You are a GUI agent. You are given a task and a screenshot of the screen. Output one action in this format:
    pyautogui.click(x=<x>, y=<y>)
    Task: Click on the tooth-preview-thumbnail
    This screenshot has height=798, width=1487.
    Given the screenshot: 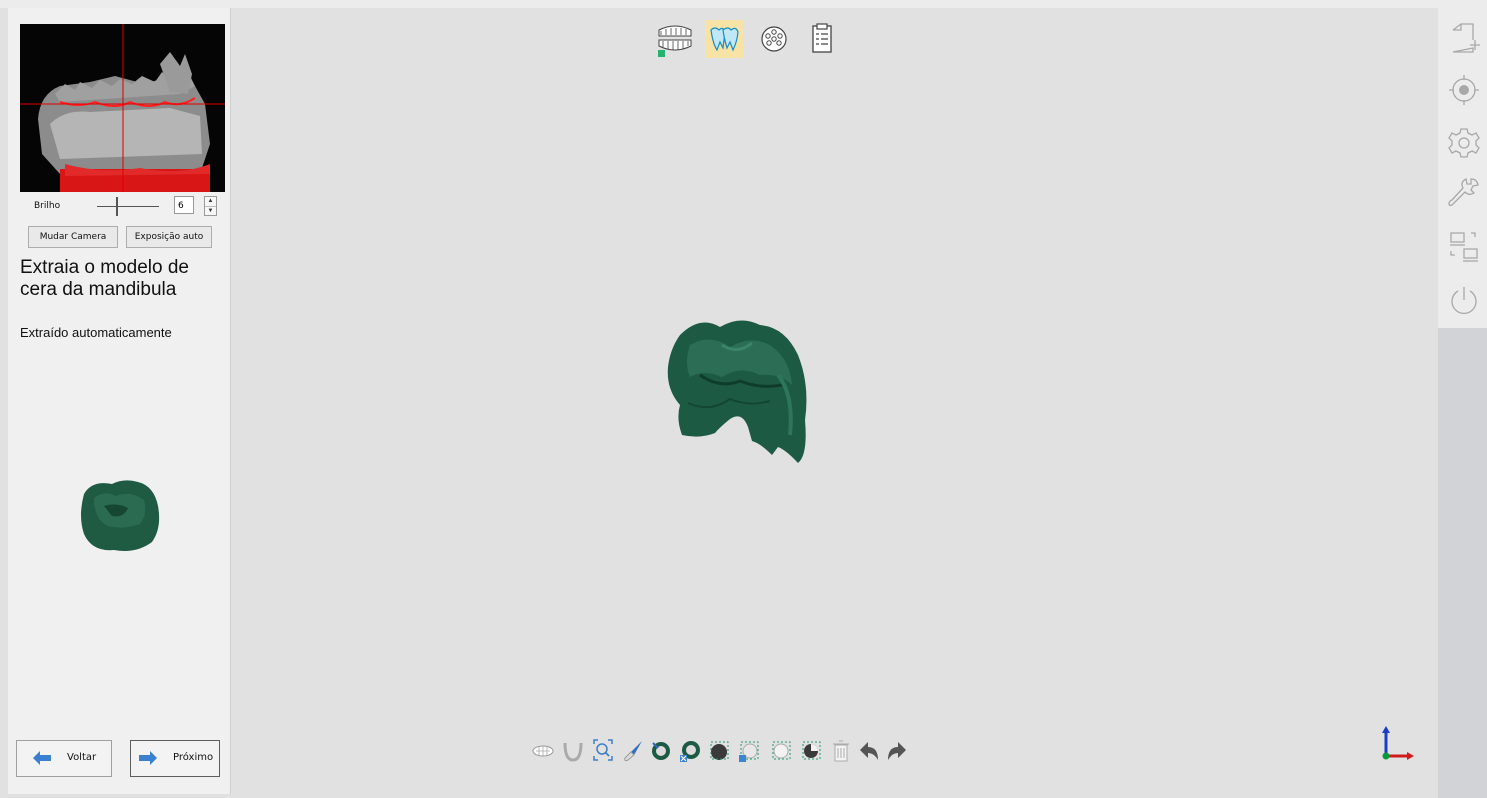 What is the action you would take?
    pyautogui.click(x=120, y=516)
    